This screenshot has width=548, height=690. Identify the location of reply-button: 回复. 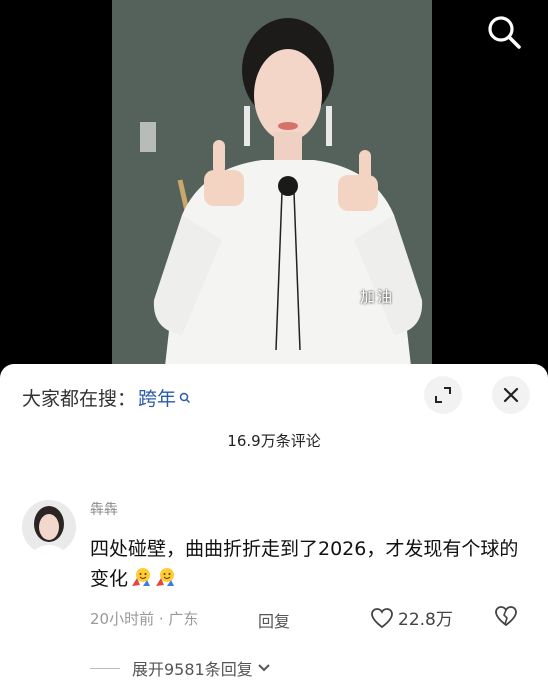
(274, 620).